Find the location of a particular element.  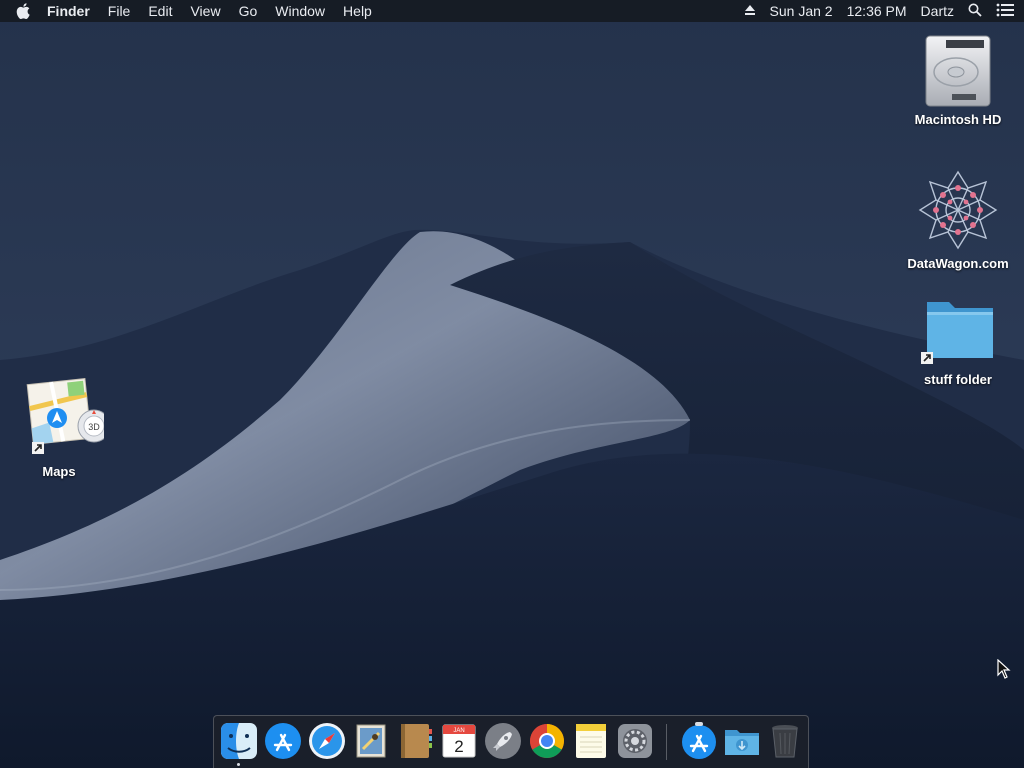

menu-date: Sun Jan 2 is located at coordinates (801, 11).